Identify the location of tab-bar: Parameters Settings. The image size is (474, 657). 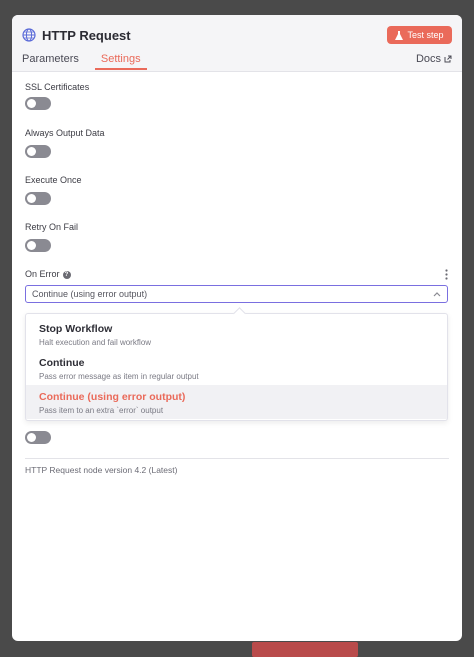
(95, 61).